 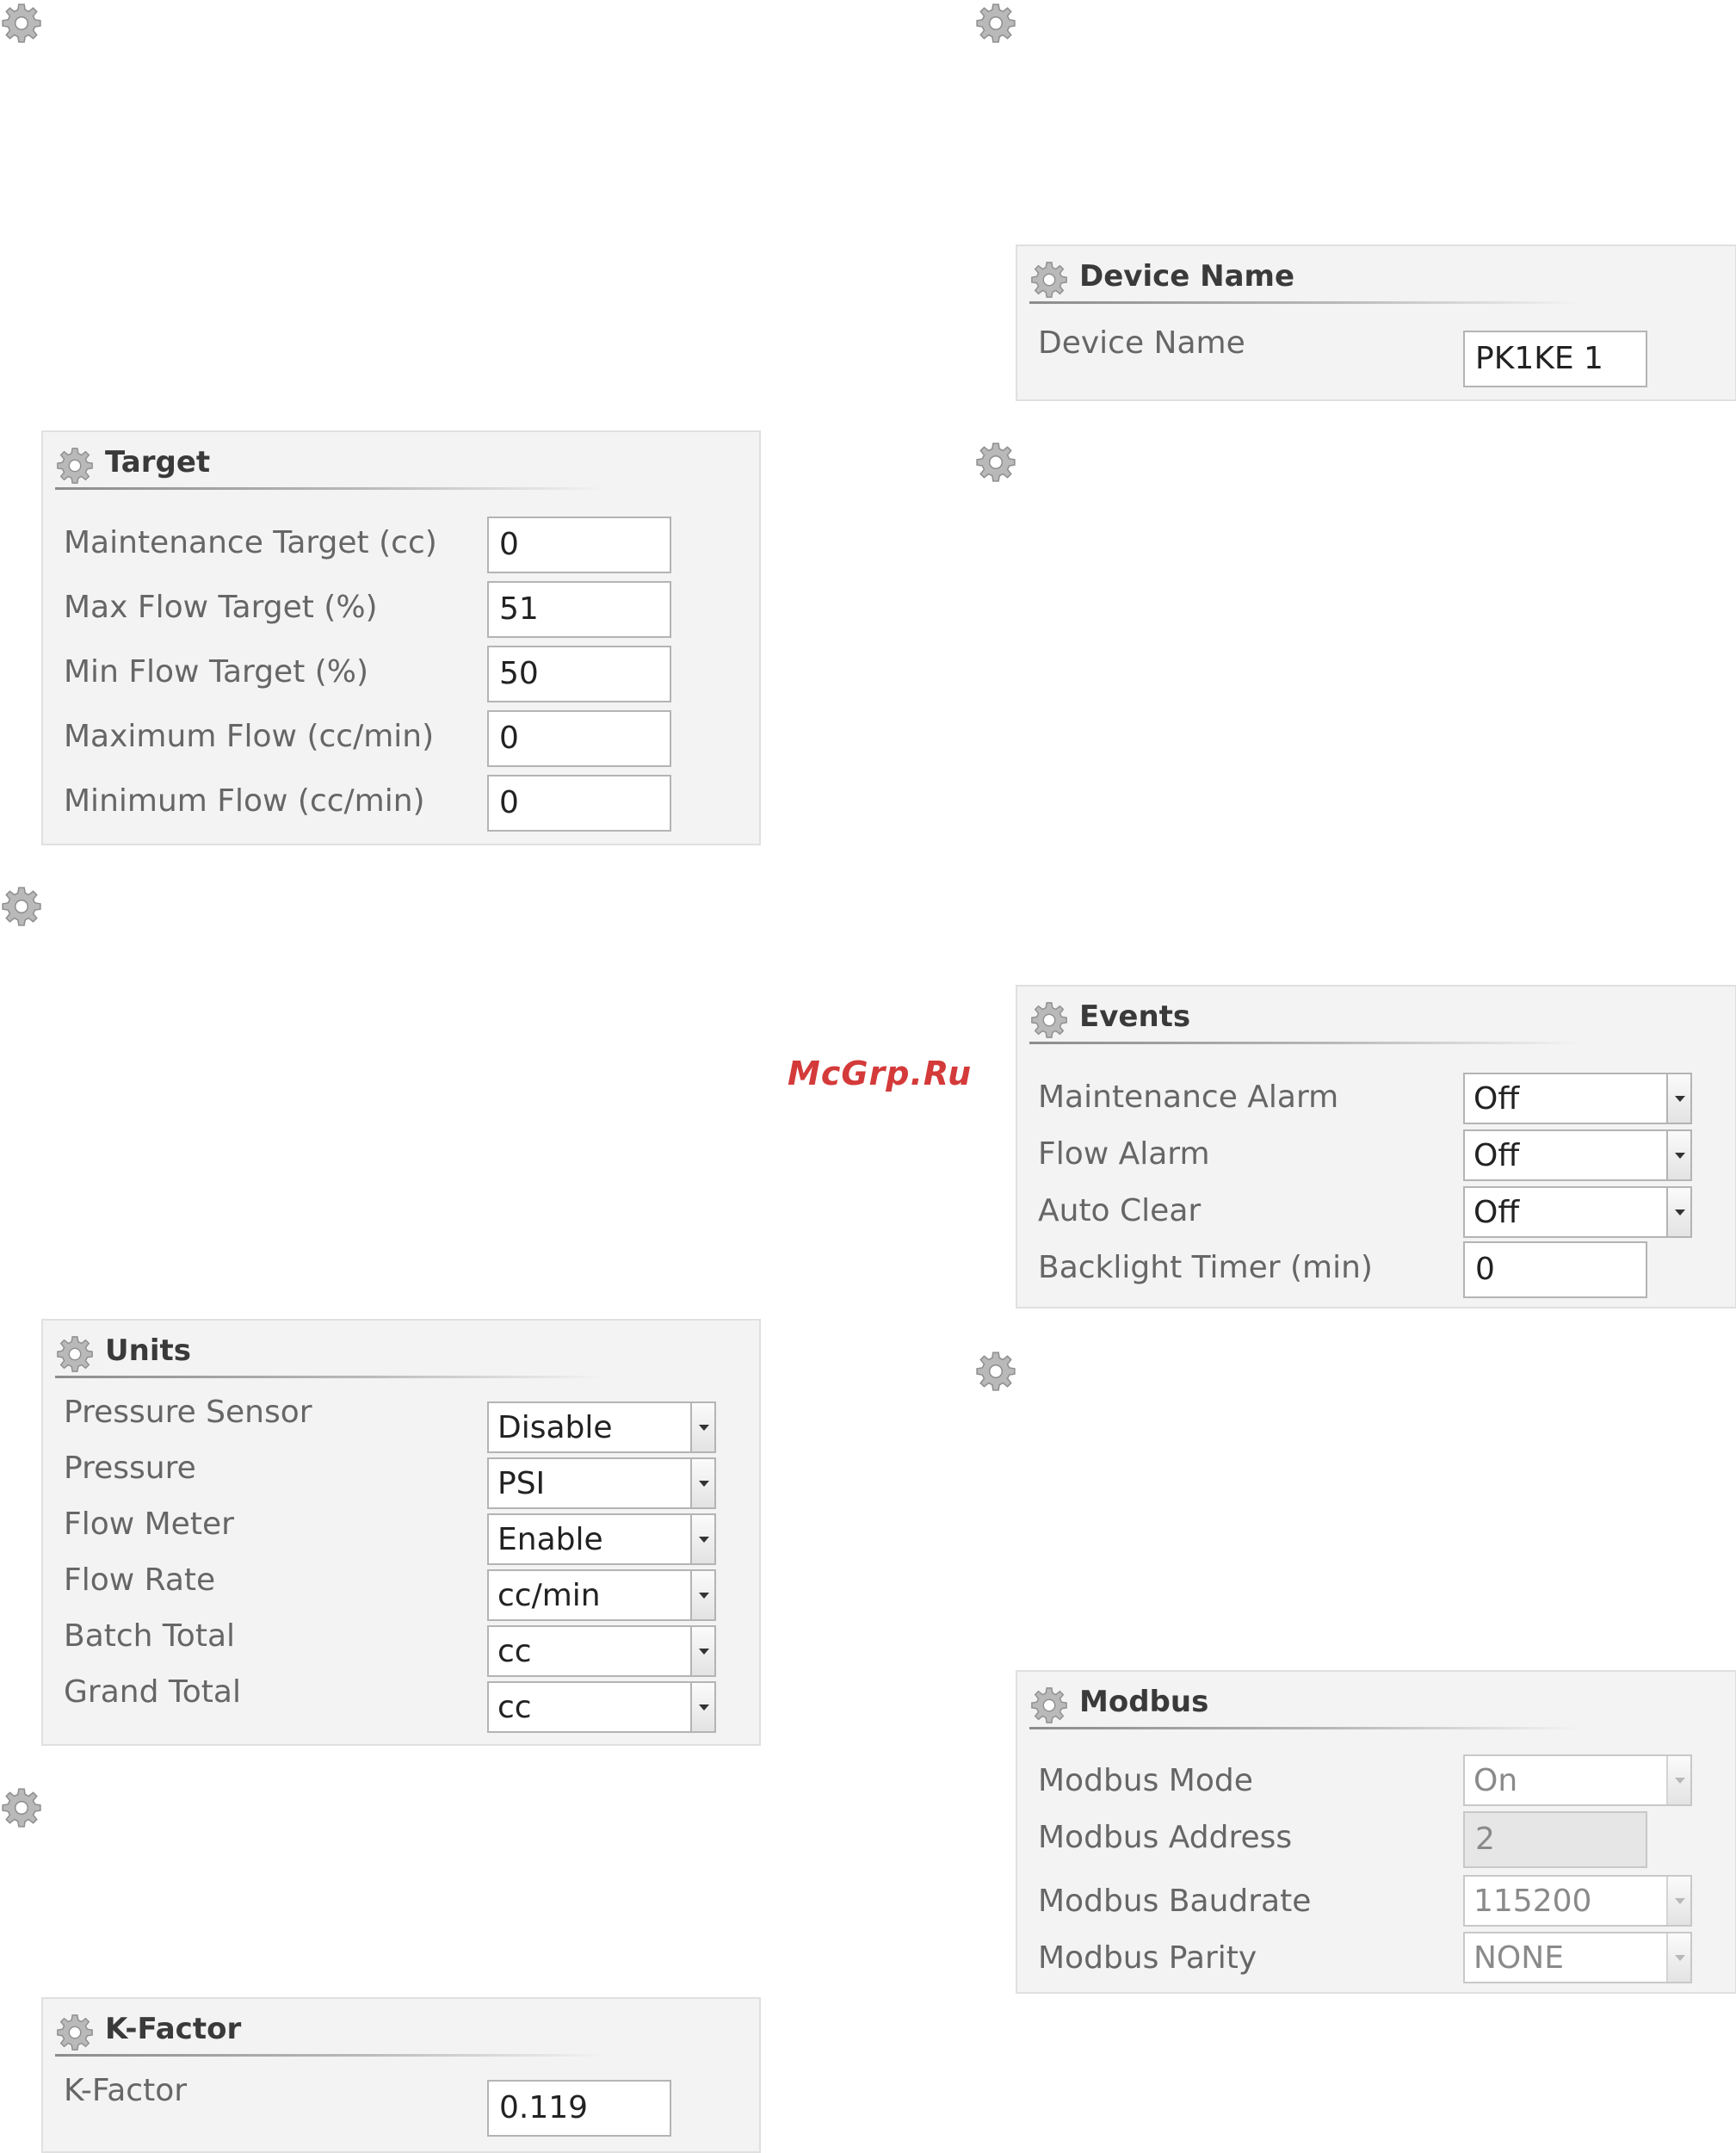 What do you see at coordinates (1577, 1098) in the screenshot?
I see `maintenance-alarm-select: Off` at bounding box center [1577, 1098].